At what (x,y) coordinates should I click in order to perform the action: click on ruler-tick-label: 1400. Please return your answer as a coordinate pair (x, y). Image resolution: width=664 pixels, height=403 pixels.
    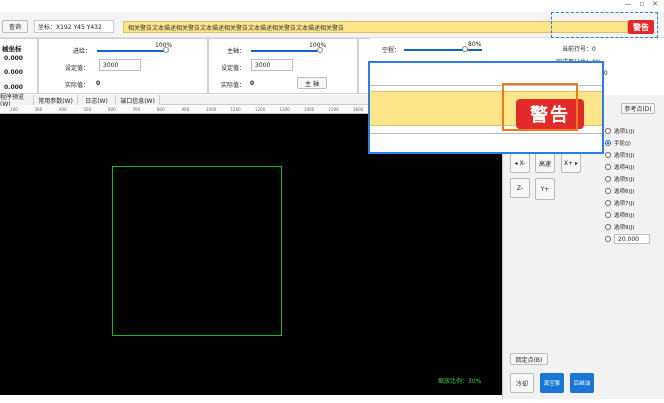
    Looking at the image, I should click on (309, 109).